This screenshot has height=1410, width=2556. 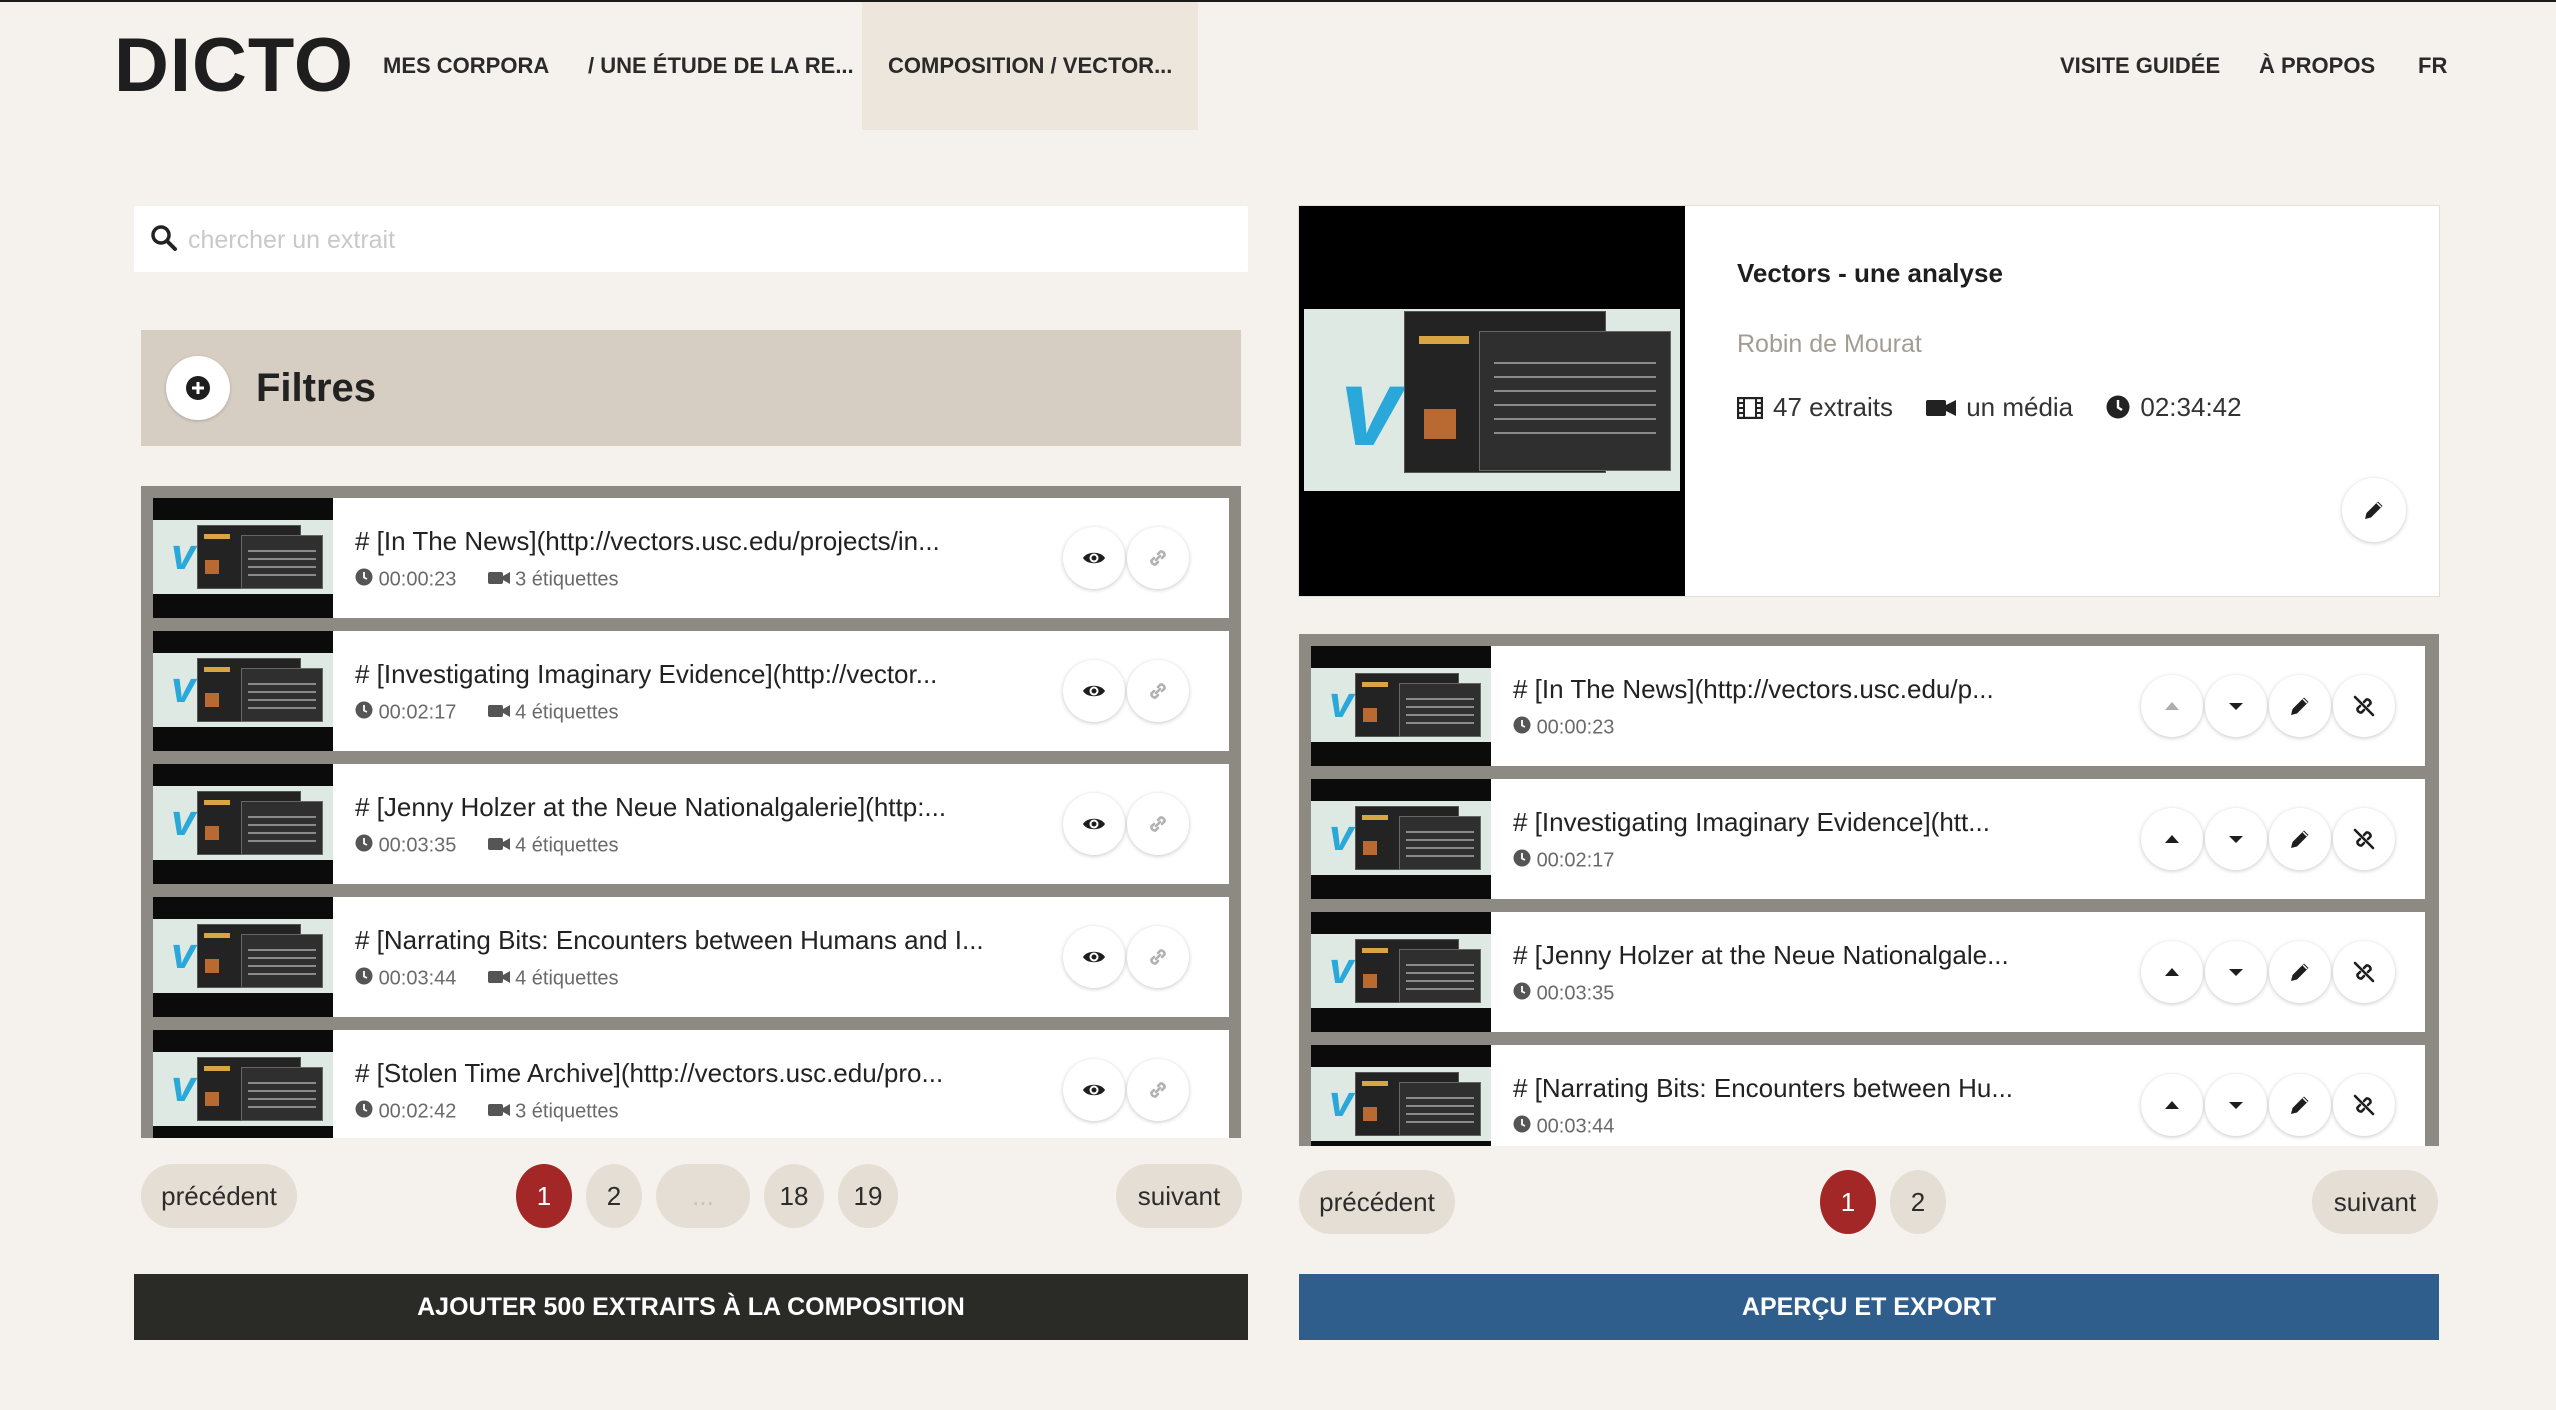 What do you see at coordinates (487, 846) in the screenshot?
I see `excerpt-meta: 00:03:35 4 étiquettes` at bounding box center [487, 846].